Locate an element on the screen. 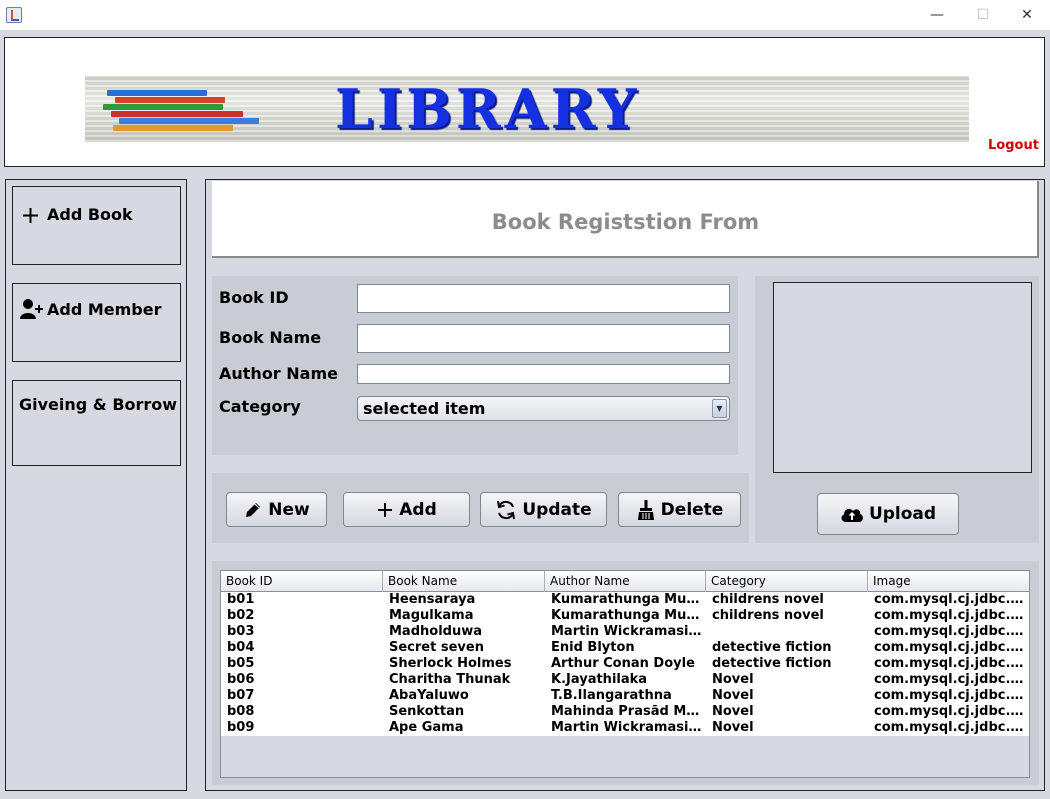 The width and height of the screenshot is (1050, 799). table-cell: Arthur Conan Doyle is located at coordinates (623, 663).